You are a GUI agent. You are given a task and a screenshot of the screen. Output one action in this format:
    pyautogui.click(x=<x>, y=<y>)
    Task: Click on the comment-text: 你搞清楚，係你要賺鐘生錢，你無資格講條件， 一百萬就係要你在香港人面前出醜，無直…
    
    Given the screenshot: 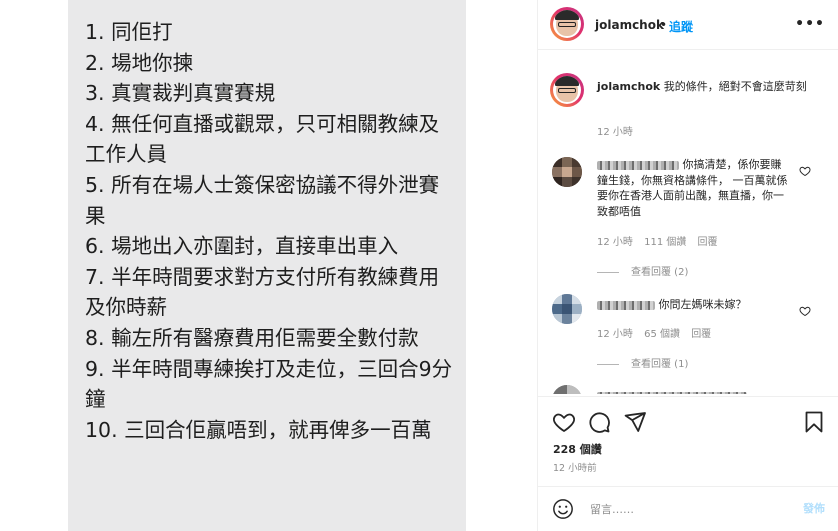 What is the action you would take?
    pyautogui.click(x=694, y=188)
    